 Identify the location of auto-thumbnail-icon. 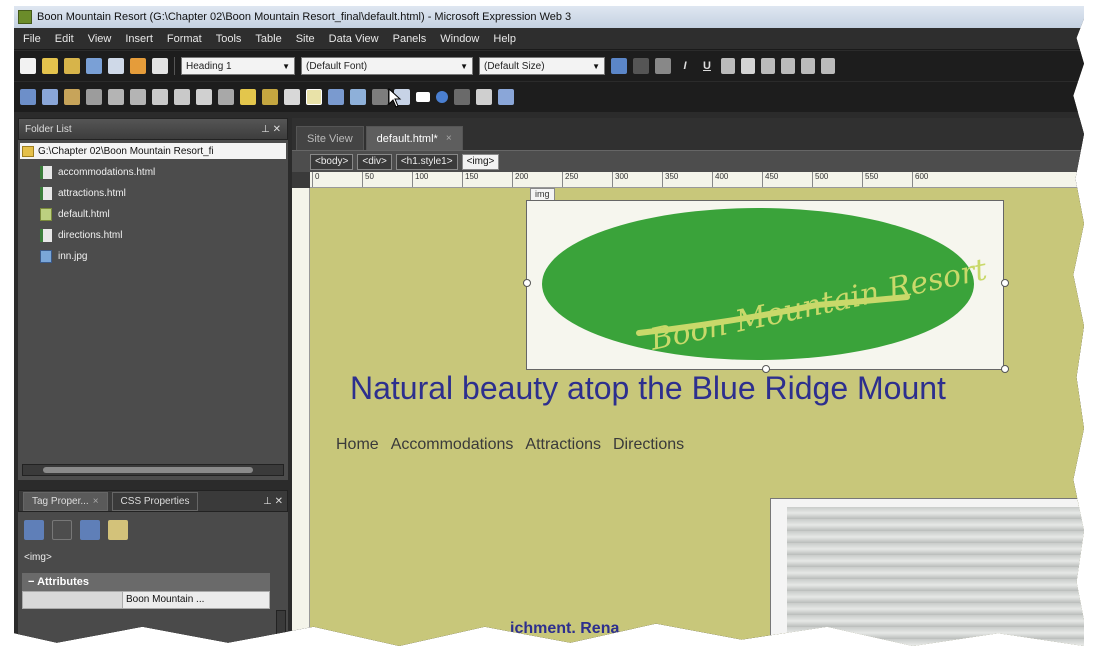
(50, 97).